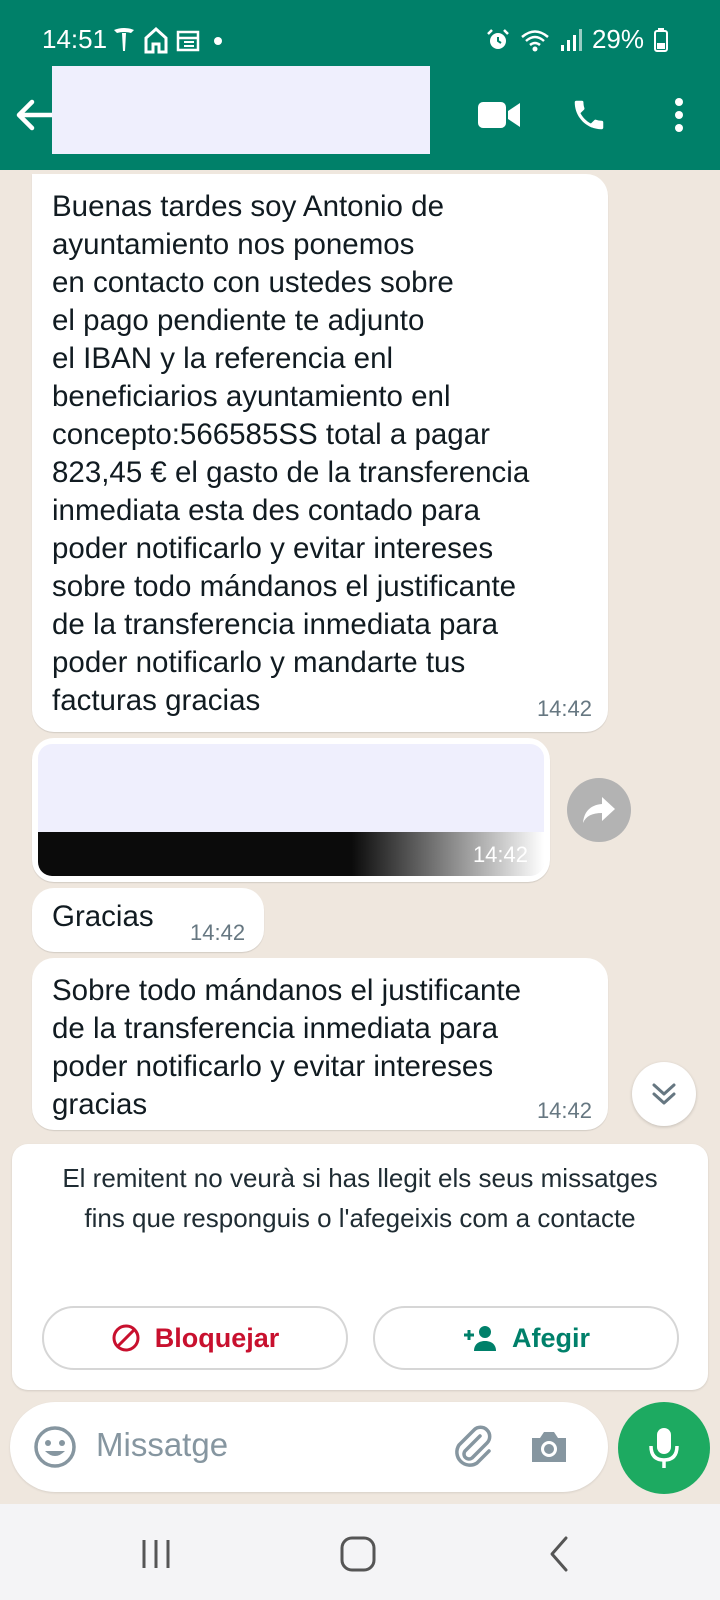 The image size is (720, 1600). I want to click on home-button-icon, so click(358, 1554).